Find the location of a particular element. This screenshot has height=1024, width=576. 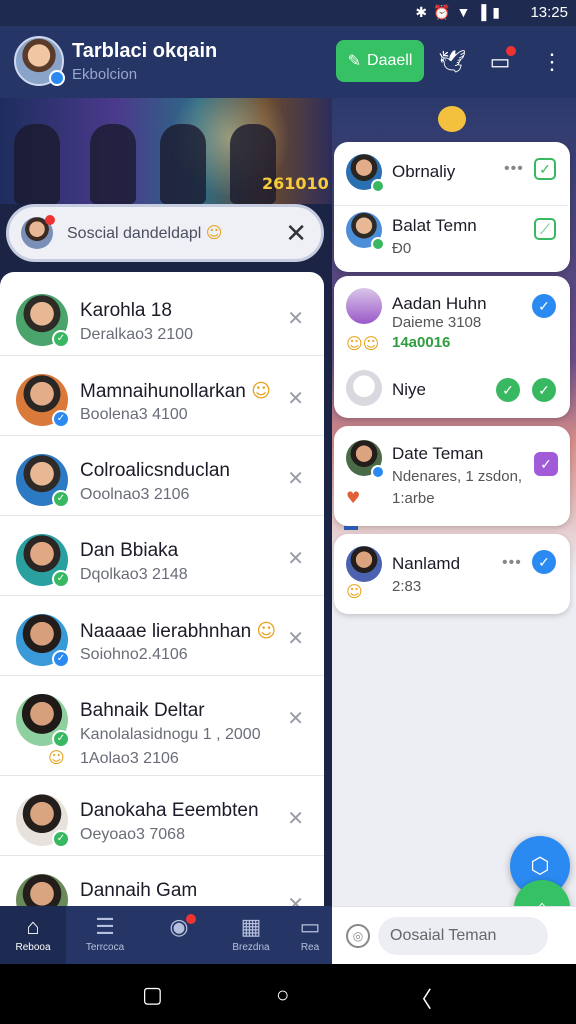

list-item: Niye ✓ ✓ is located at coordinates (451, 390).